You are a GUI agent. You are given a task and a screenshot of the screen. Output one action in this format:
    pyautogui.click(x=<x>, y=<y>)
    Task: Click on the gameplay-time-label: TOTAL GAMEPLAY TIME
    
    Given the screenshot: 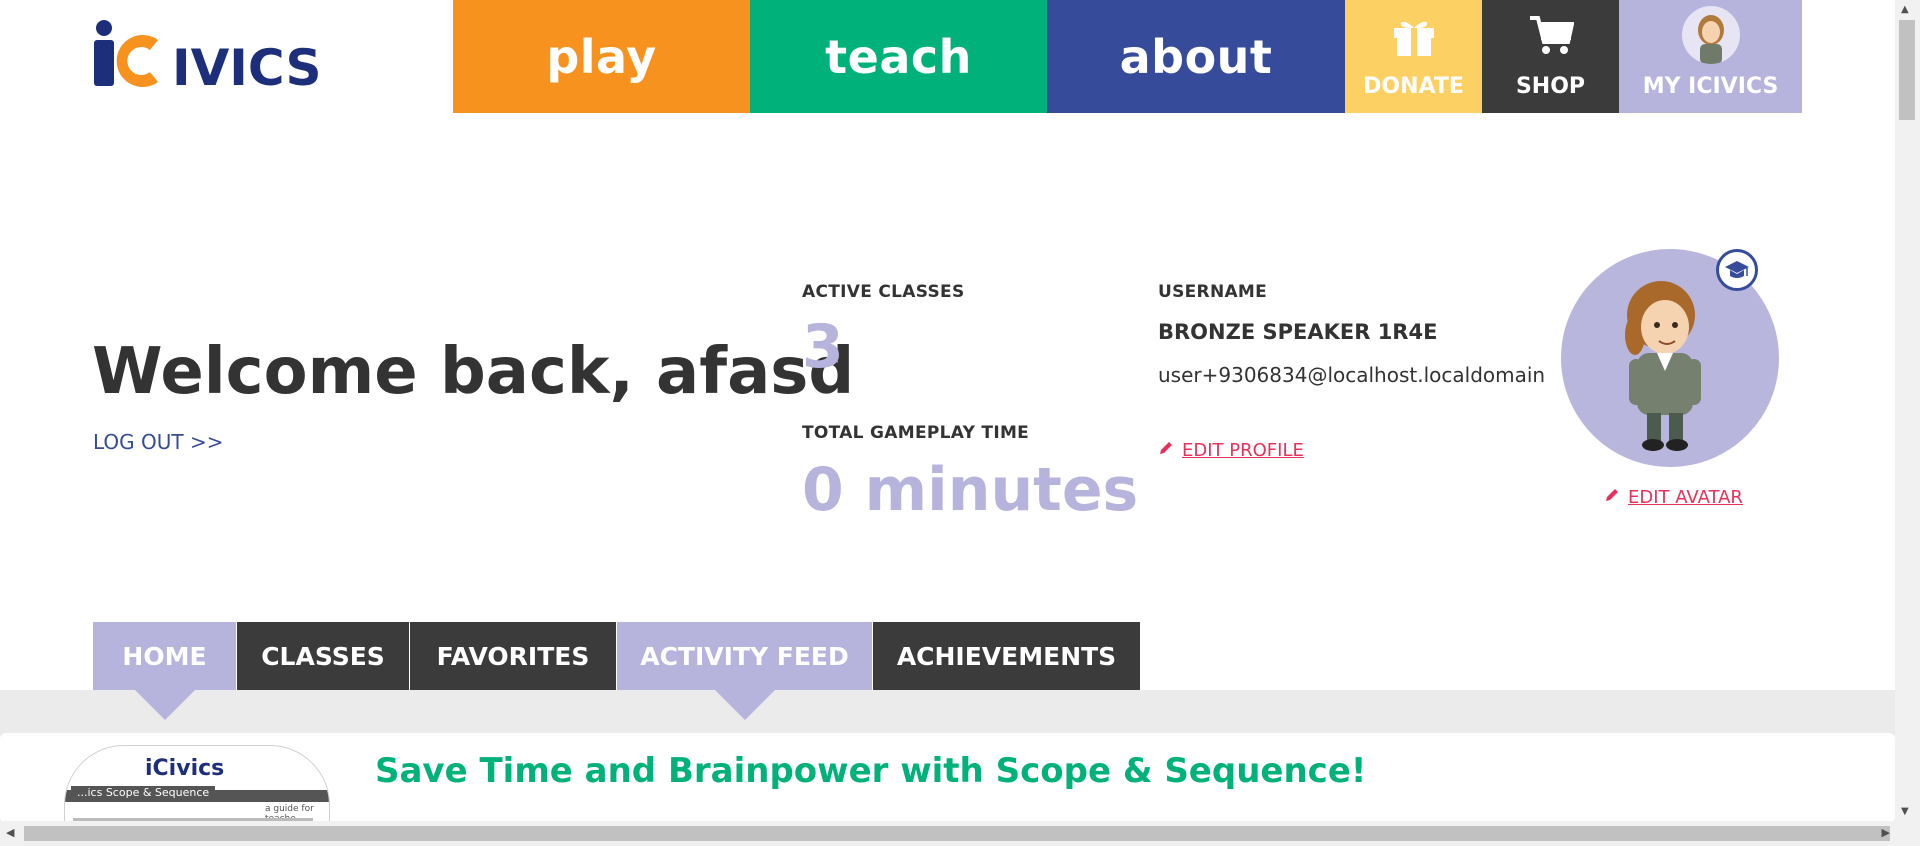 What is the action you would take?
    pyautogui.click(x=916, y=433)
    